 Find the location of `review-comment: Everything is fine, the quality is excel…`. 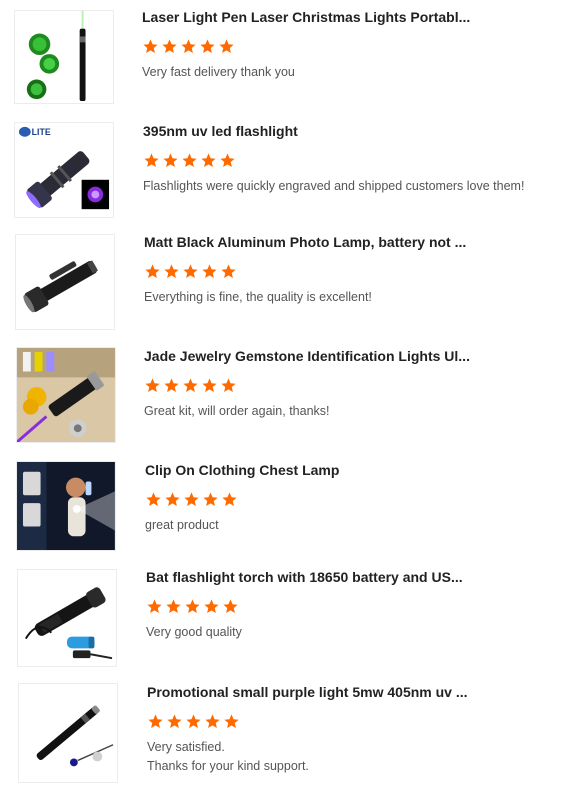

review-comment: Everything is fine, the quality is excel… is located at coordinates (258, 297).